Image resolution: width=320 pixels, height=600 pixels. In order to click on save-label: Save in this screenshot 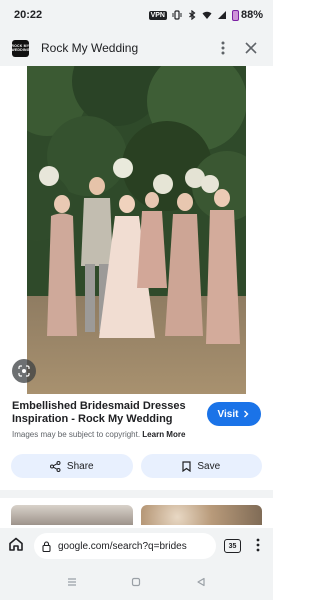, I will do `click(209, 466)`.